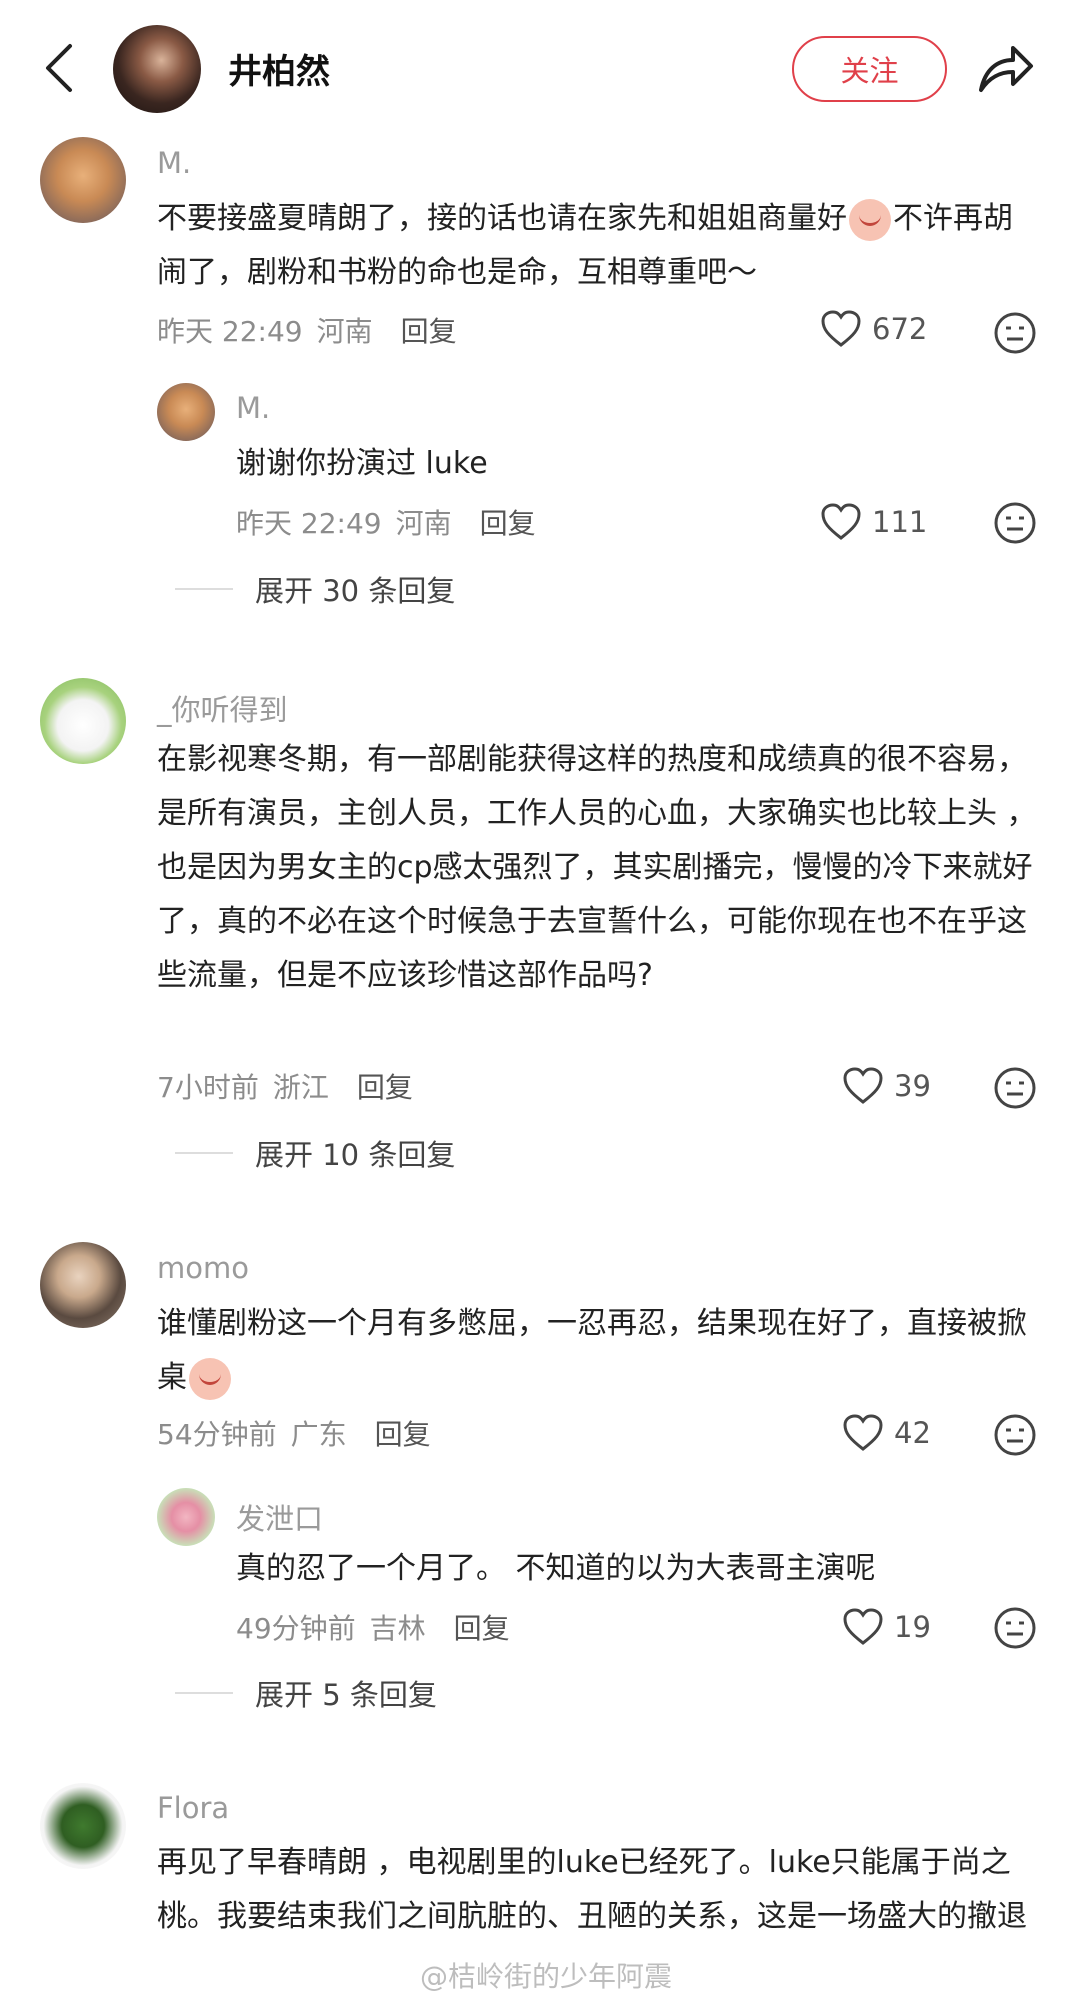  Describe the element at coordinates (174, 163) in the screenshot. I see `comment-username: M.` at that location.